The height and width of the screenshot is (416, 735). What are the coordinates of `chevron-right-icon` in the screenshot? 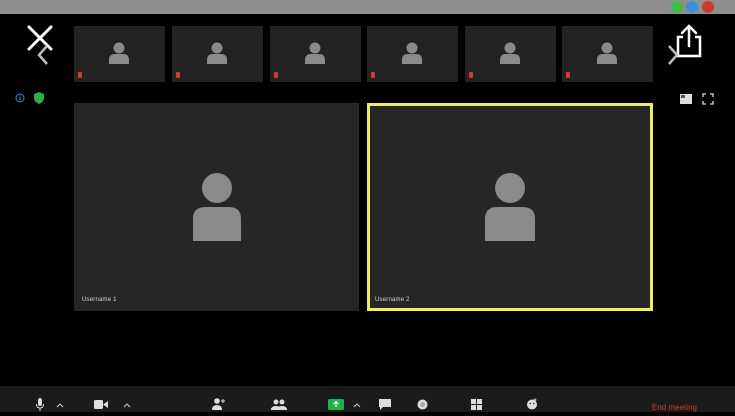 It's located at (673, 55).